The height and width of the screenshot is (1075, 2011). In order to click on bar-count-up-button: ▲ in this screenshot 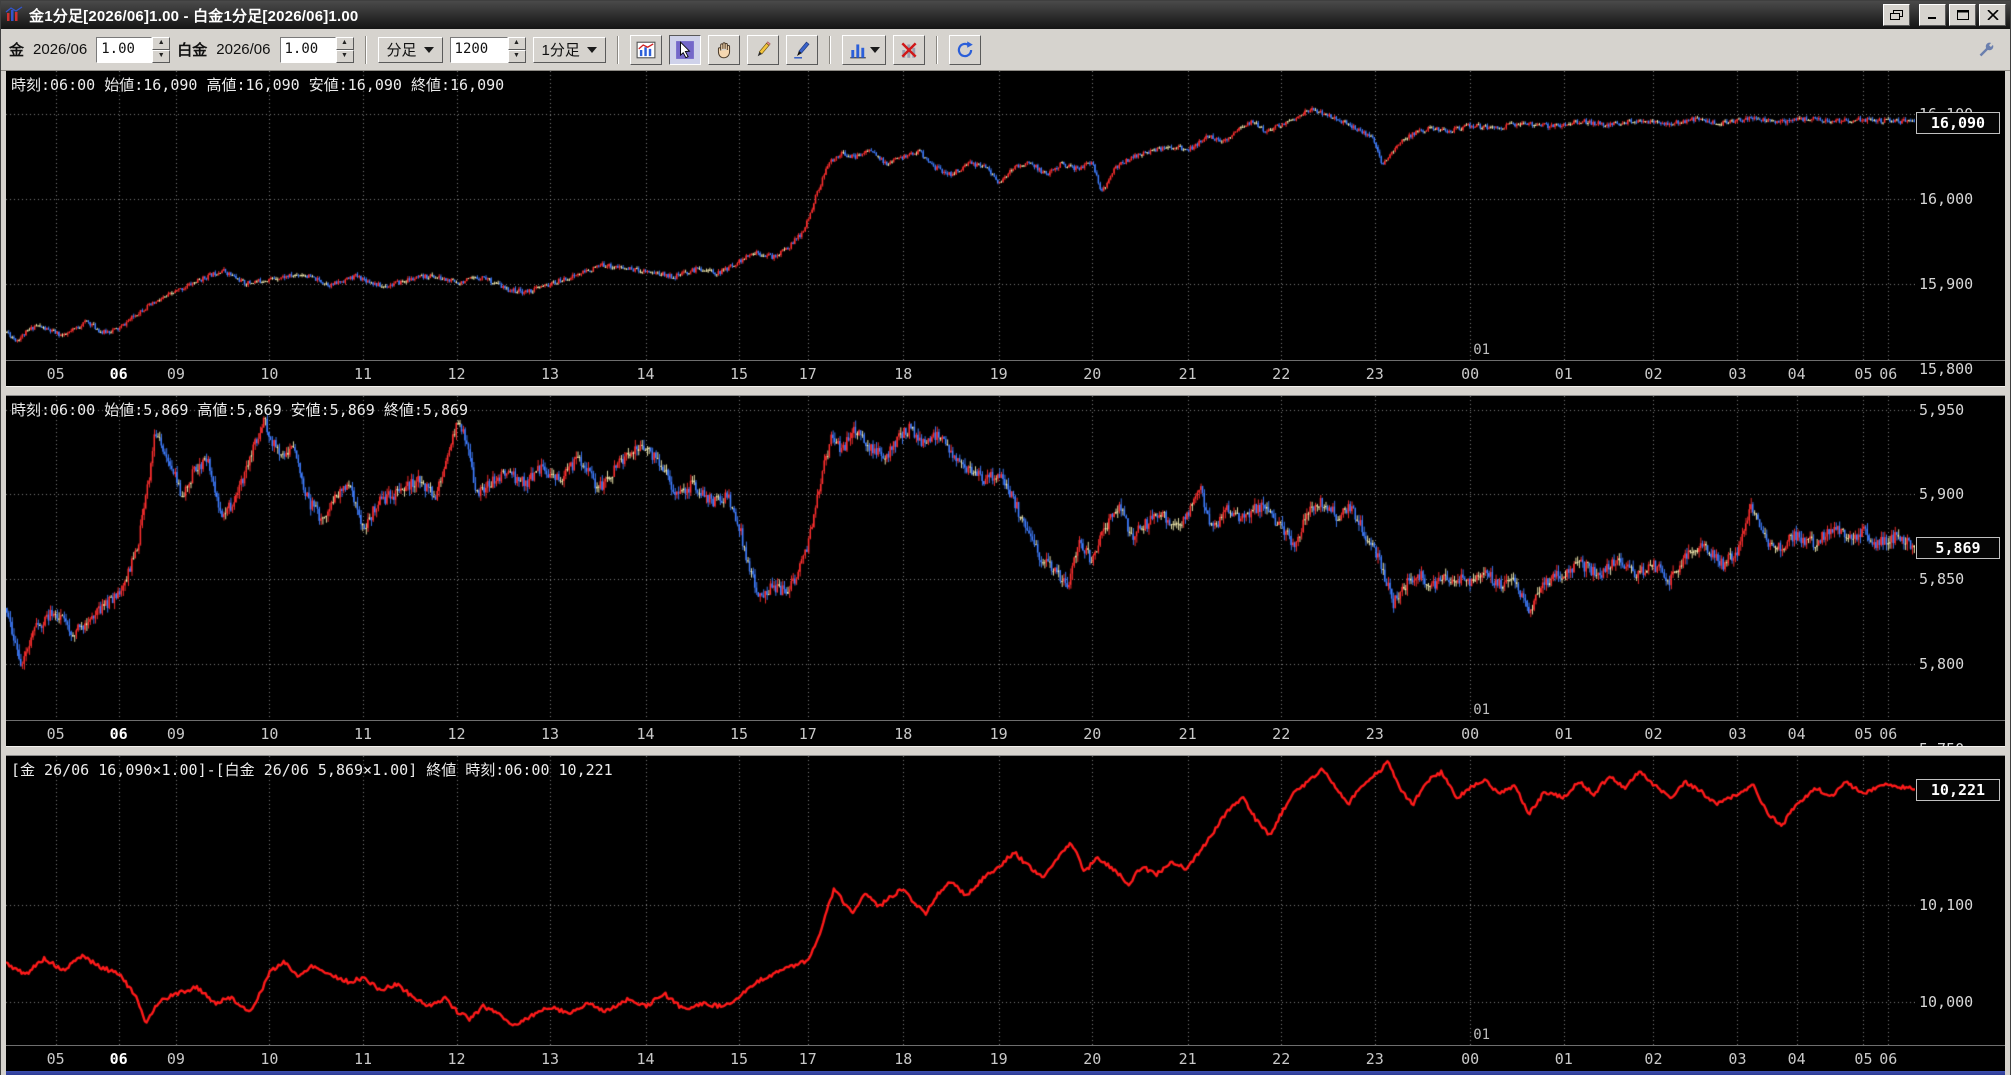, I will do `click(516, 43)`.